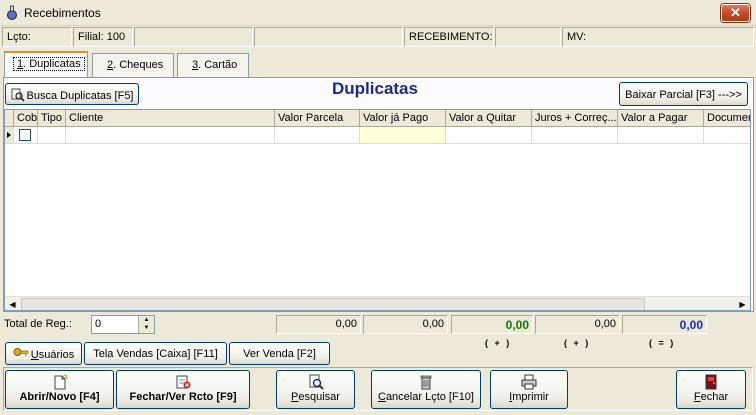  I want to click on tab-cartao: 3. Cartão, so click(213, 65).